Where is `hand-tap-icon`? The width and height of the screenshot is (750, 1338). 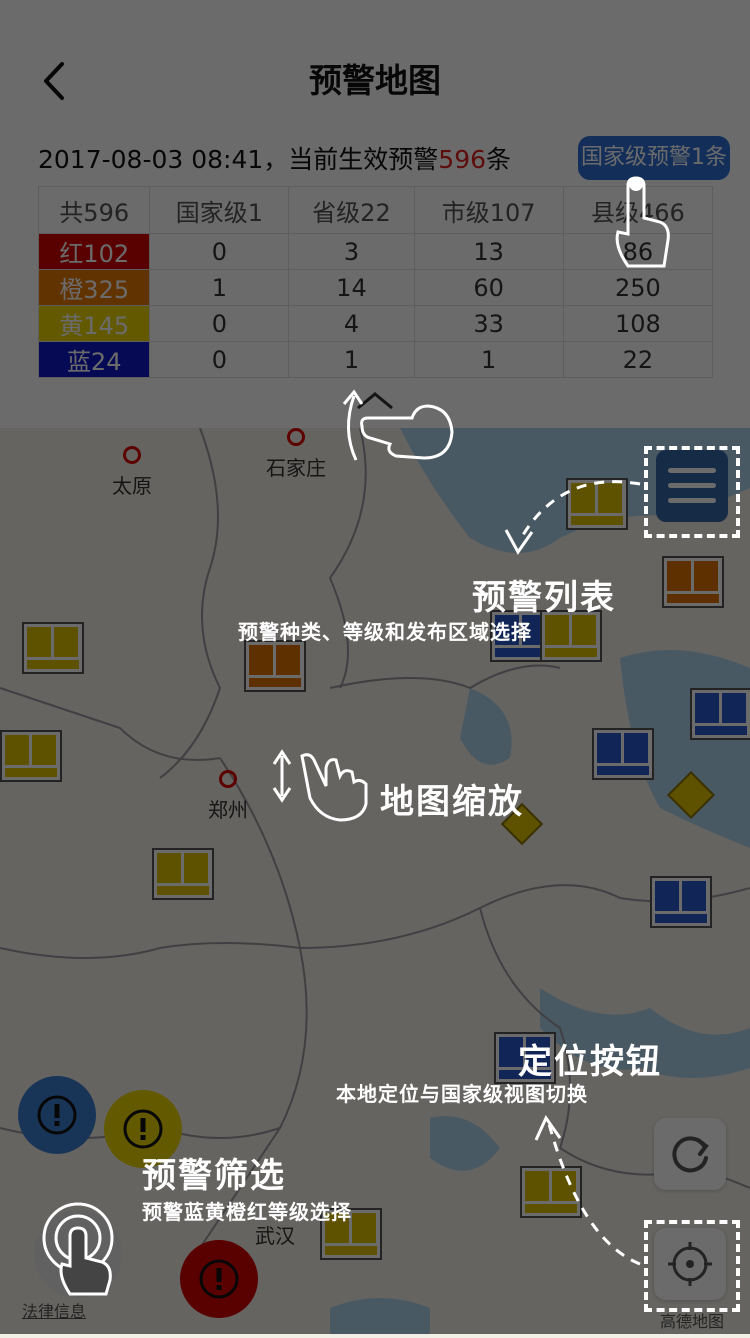 hand-tap-icon is located at coordinates (642, 222).